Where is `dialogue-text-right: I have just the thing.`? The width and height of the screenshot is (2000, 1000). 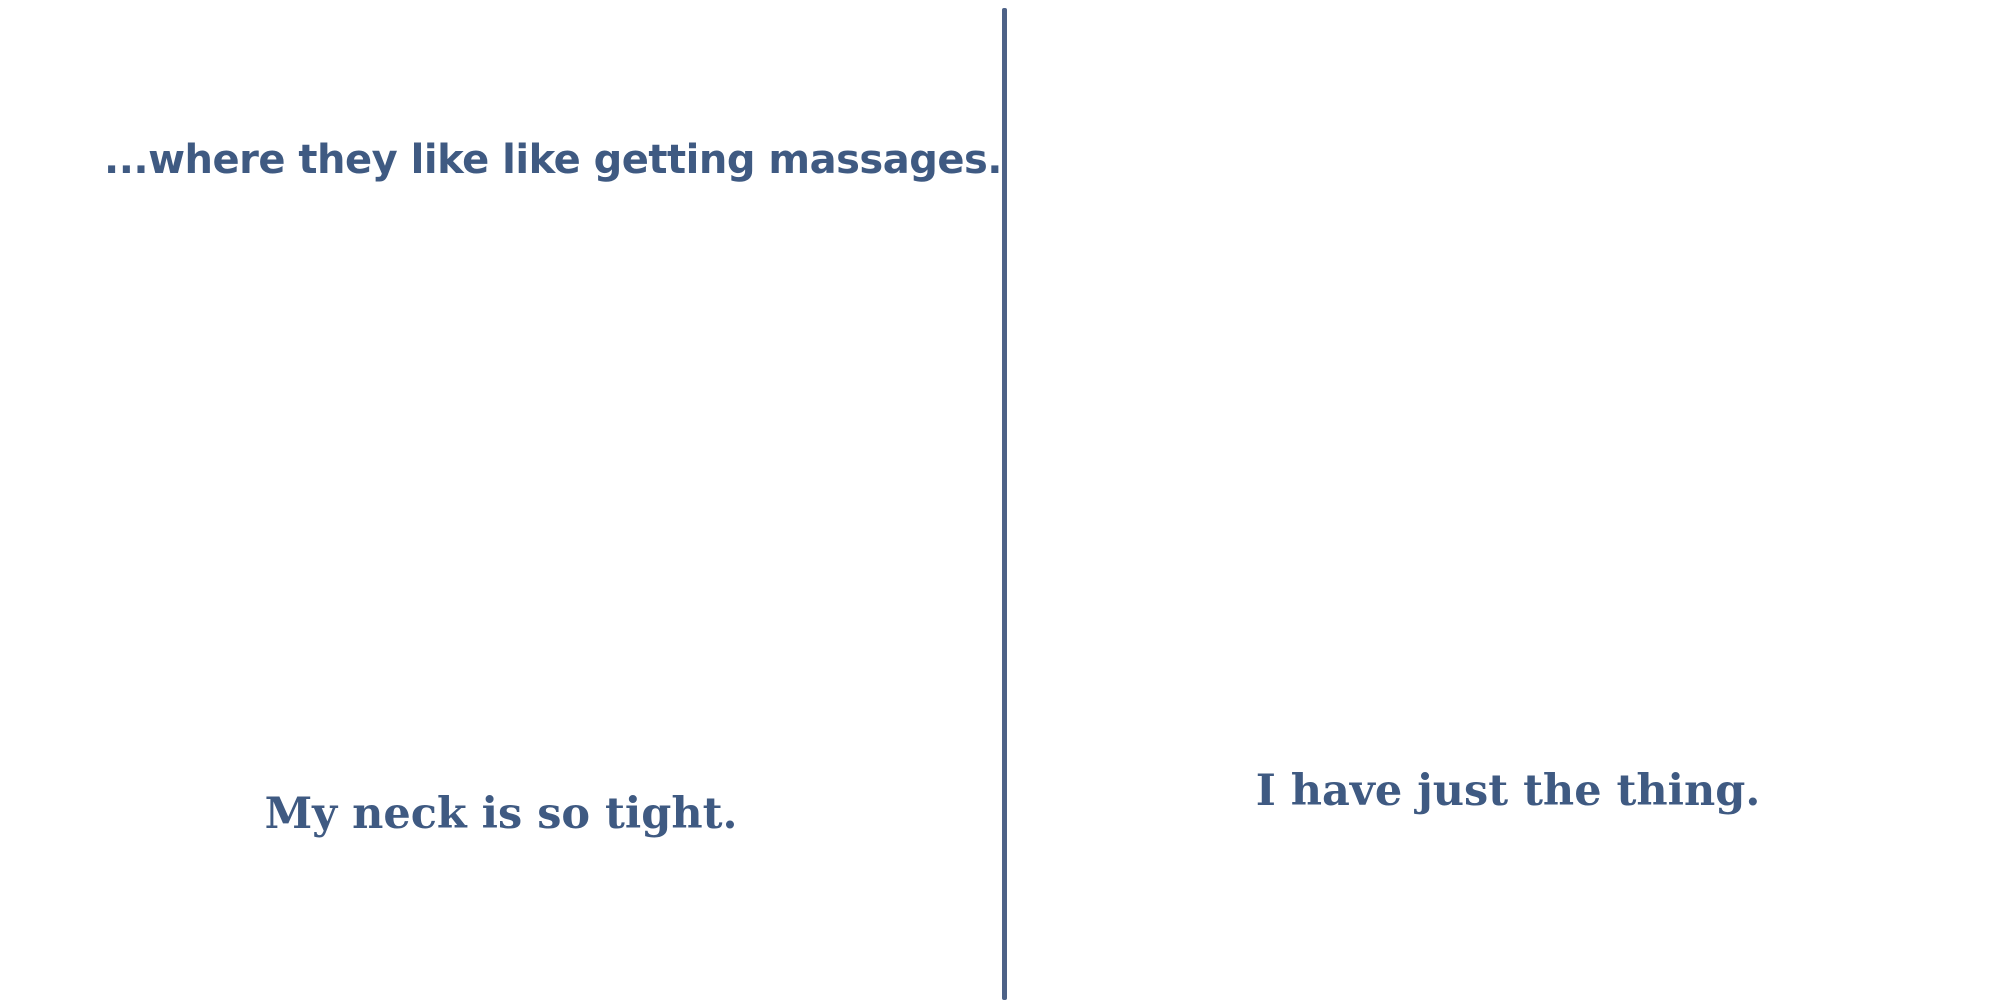 dialogue-text-right: I have just the thing. is located at coordinates (1508, 791).